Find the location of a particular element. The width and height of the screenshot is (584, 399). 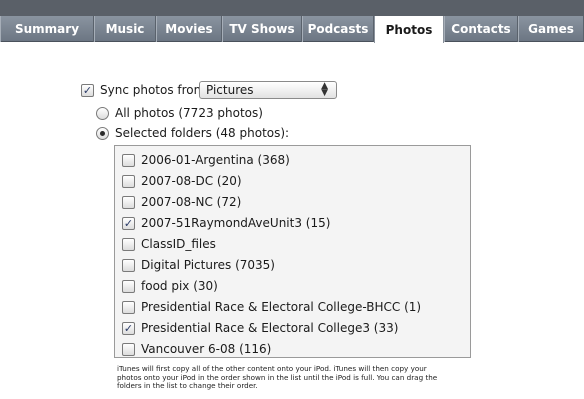

folder-label: food pix (30) is located at coordinates (179, 286).